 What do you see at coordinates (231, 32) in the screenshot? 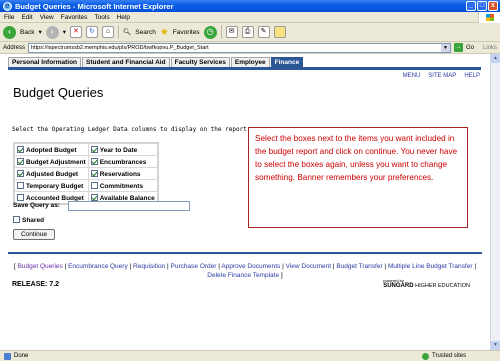
I see `mail-icon: ✉` at bounding box center [231, 32].